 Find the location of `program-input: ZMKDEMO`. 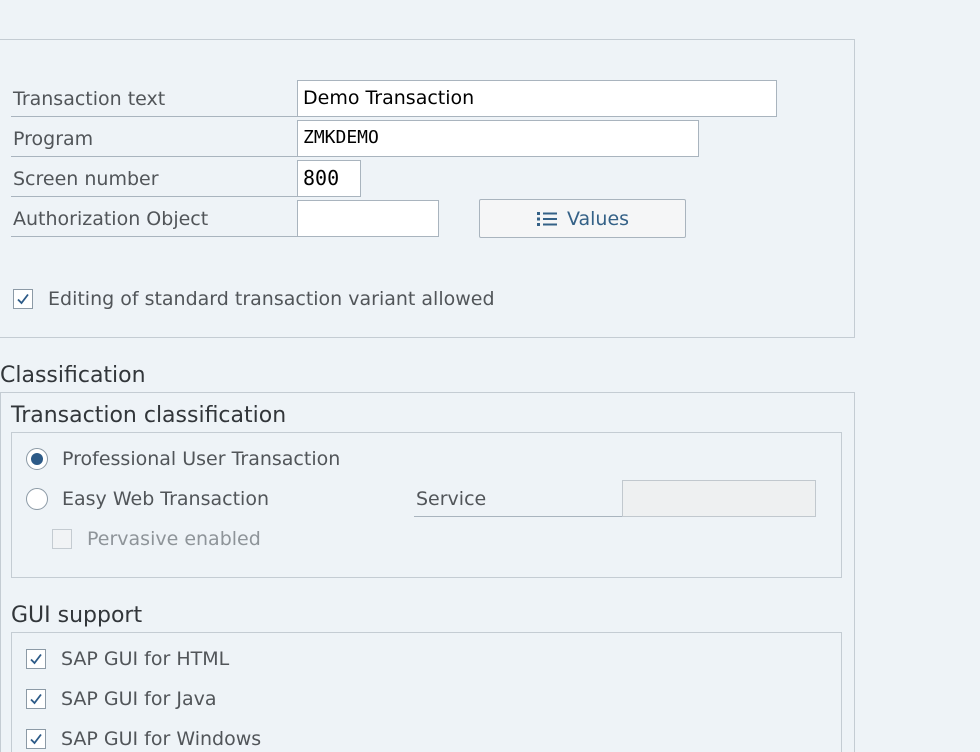

program-input: ZMKDEMO is located at coordinates (498, 138).